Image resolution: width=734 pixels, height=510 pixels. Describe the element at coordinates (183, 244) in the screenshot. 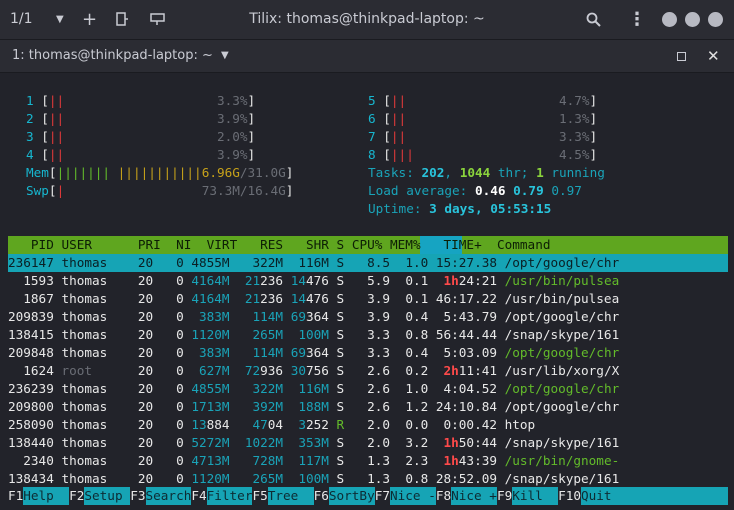

I see `column-ni: NI` at that location.